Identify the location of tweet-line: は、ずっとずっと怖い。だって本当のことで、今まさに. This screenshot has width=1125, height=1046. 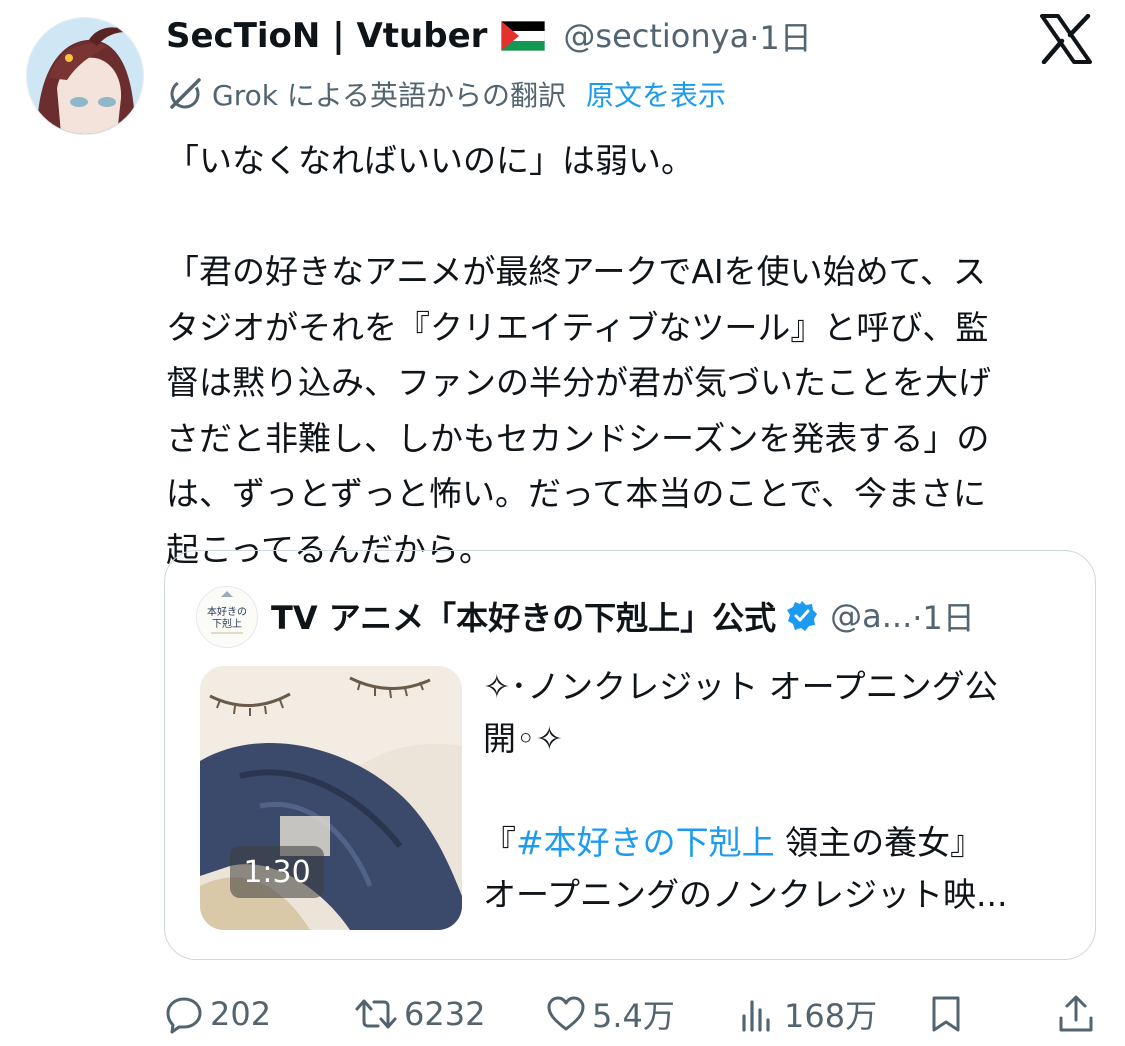
(576, 493).